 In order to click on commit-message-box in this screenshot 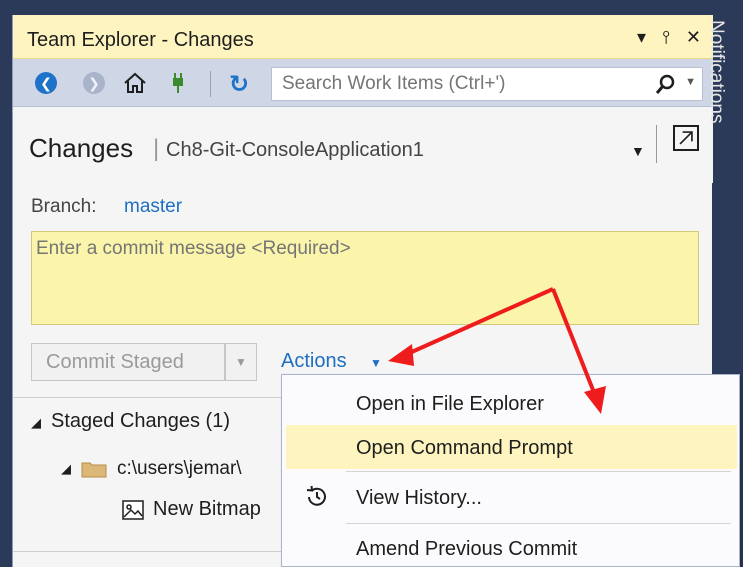, I will do `click(365, 278)`.